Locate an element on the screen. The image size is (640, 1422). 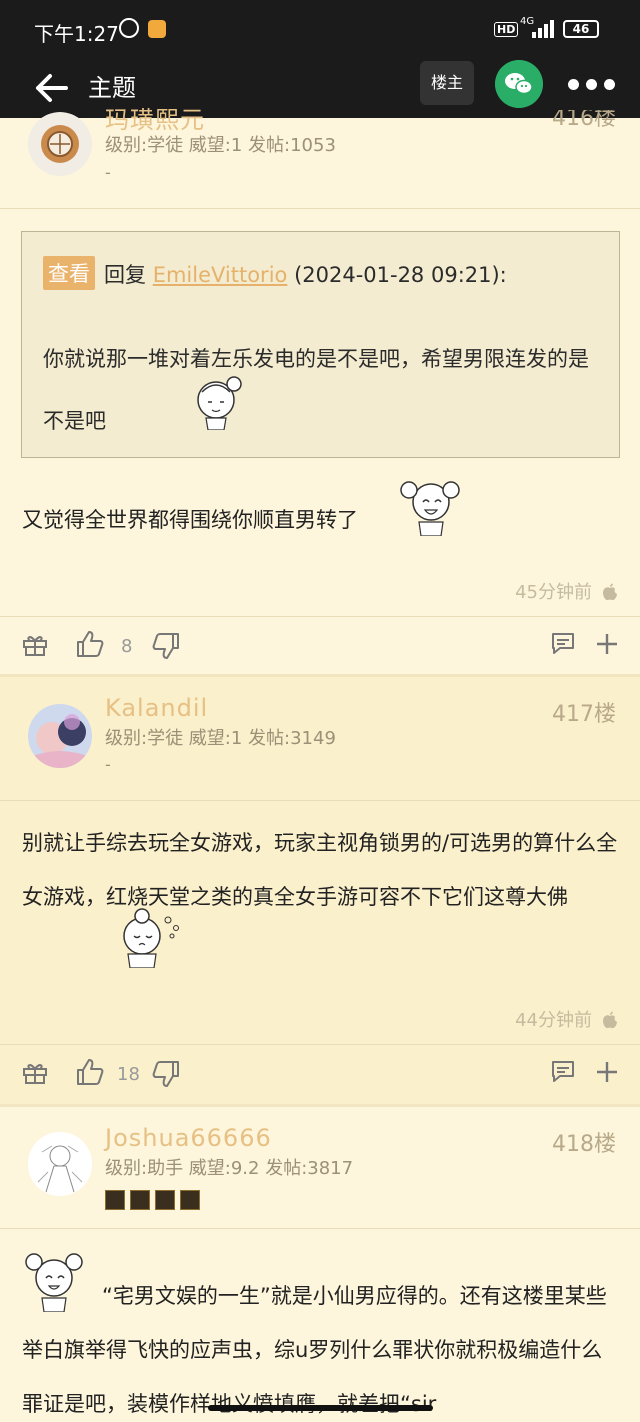
post-time: 44分钟前 is located at coordinates (566, 1019).